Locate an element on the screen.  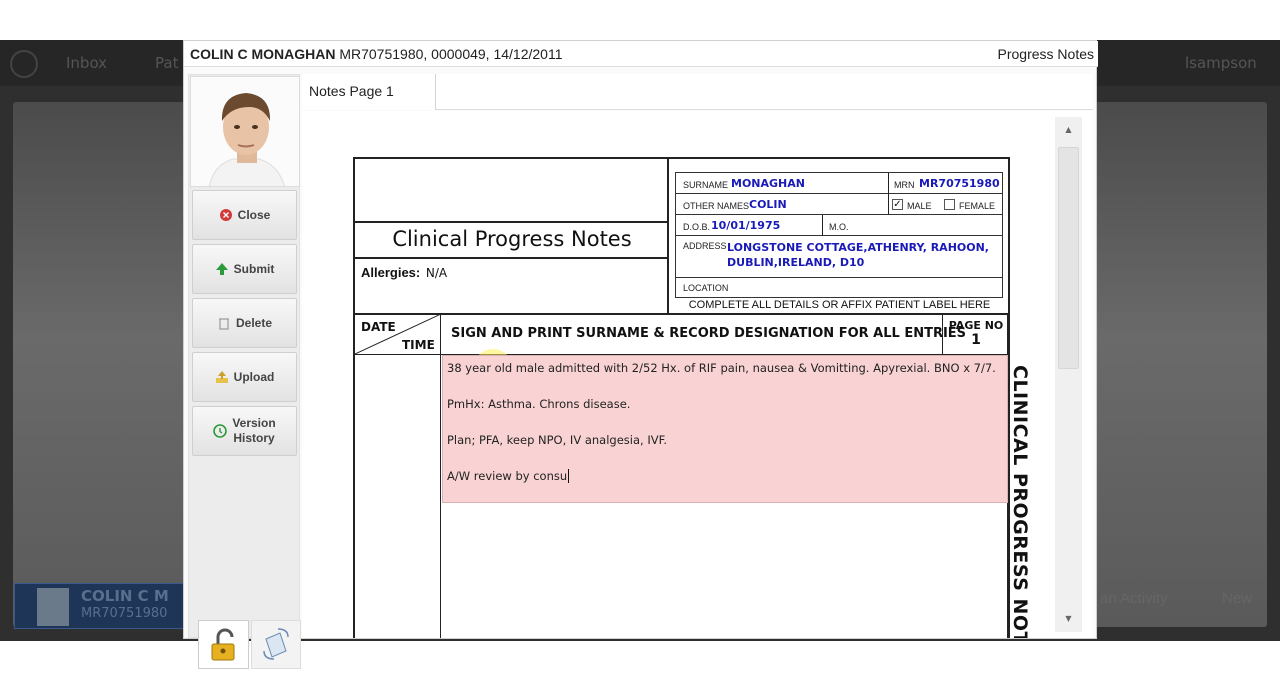
mrn-label: MRN is located at coordinates (904, 185).